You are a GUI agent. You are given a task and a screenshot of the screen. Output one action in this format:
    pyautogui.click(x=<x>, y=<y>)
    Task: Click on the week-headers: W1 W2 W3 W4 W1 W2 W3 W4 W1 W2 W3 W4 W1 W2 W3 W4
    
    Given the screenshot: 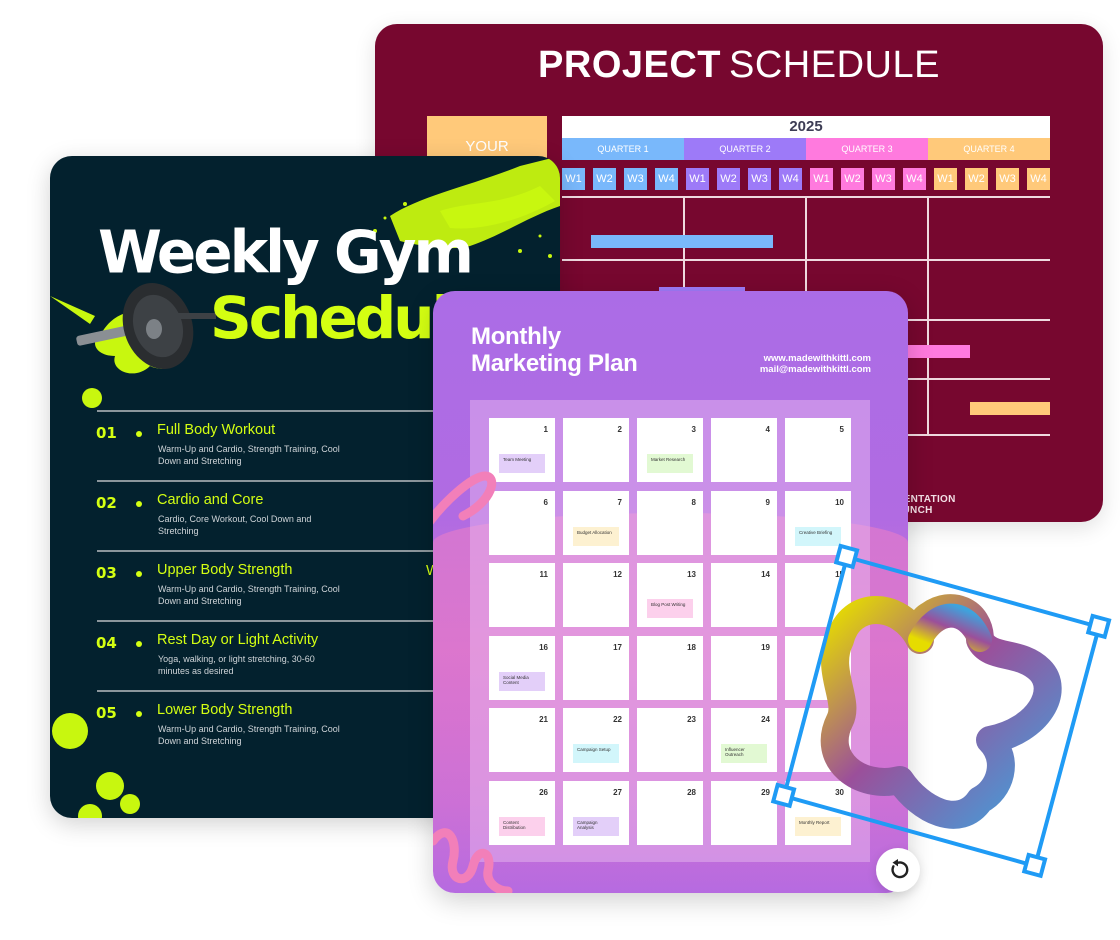 What is the action you would take?
    pyautogui.click(x=806, y=179)
    